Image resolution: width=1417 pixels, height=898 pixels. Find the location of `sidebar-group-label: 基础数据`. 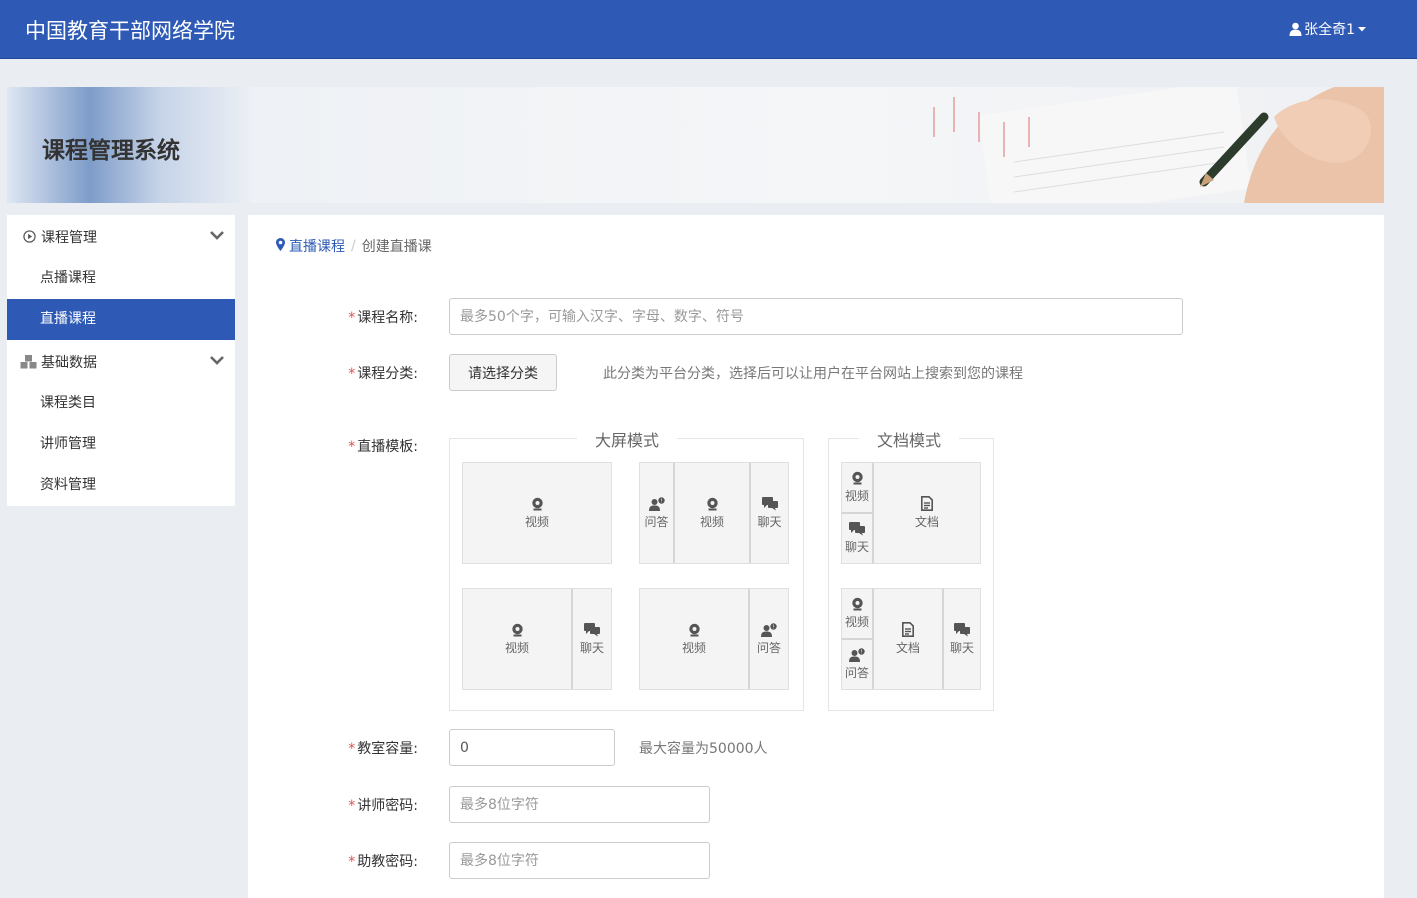

sidebar-group-label: 基础数据 is located at coordinates (69, 362).